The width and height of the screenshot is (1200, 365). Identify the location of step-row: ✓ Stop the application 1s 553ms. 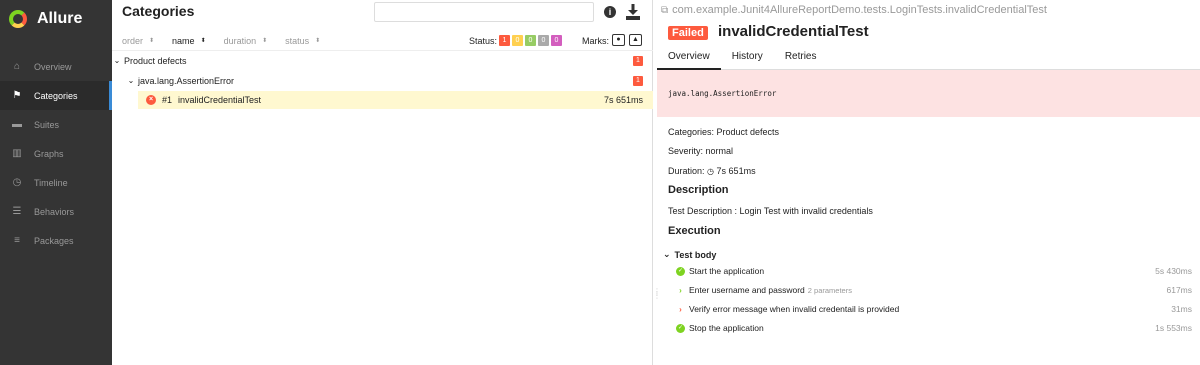
(934, 328).